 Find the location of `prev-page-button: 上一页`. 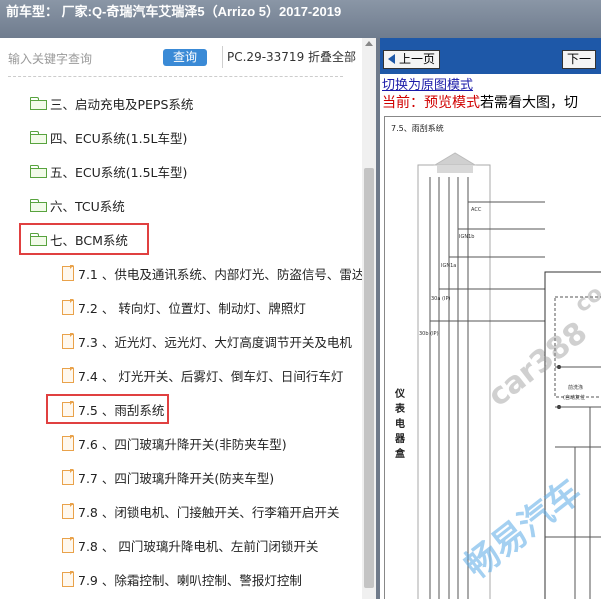

prev-page-button: 上一页 is located at coordinates (412, 59).